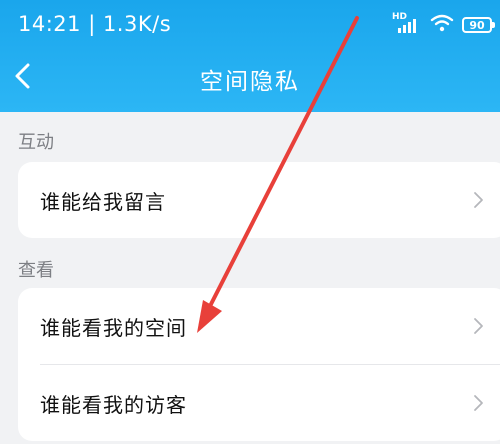  What do you see at coordinates (36, 270) in the screenshot?
I see `section-label-view: 查看` at bounding box center [36, 270].